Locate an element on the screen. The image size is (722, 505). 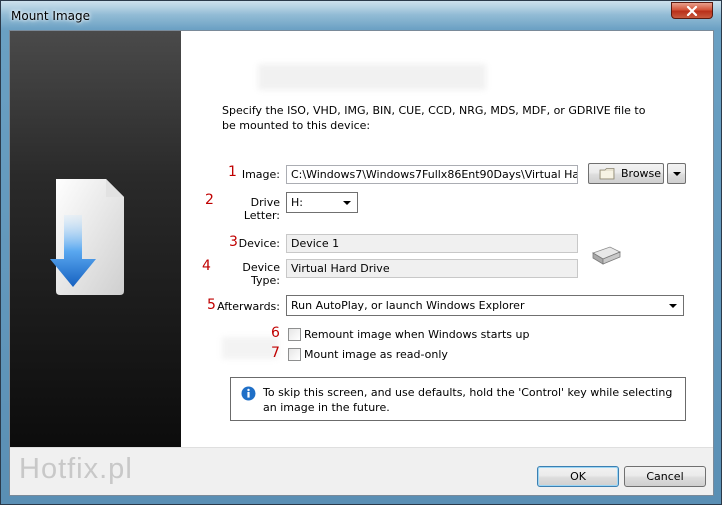
marker-6: 6 is located at coordinates (275, 333).